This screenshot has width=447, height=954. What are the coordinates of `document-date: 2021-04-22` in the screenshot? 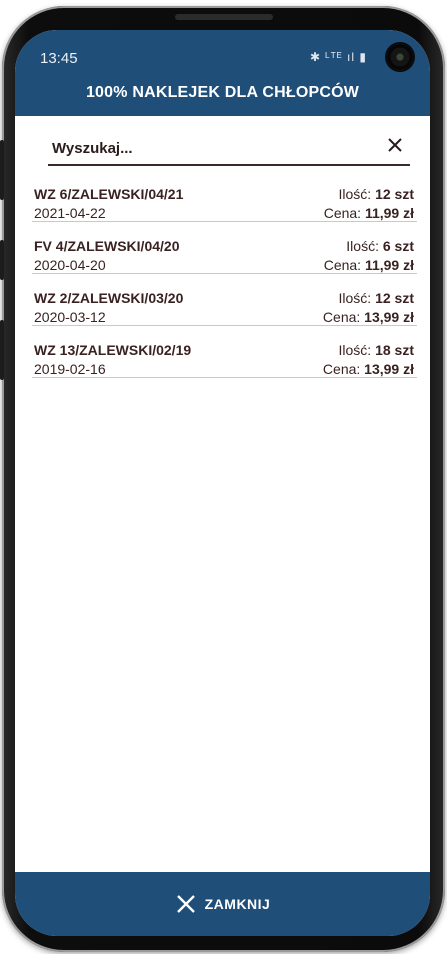 It's located at (70, 213).